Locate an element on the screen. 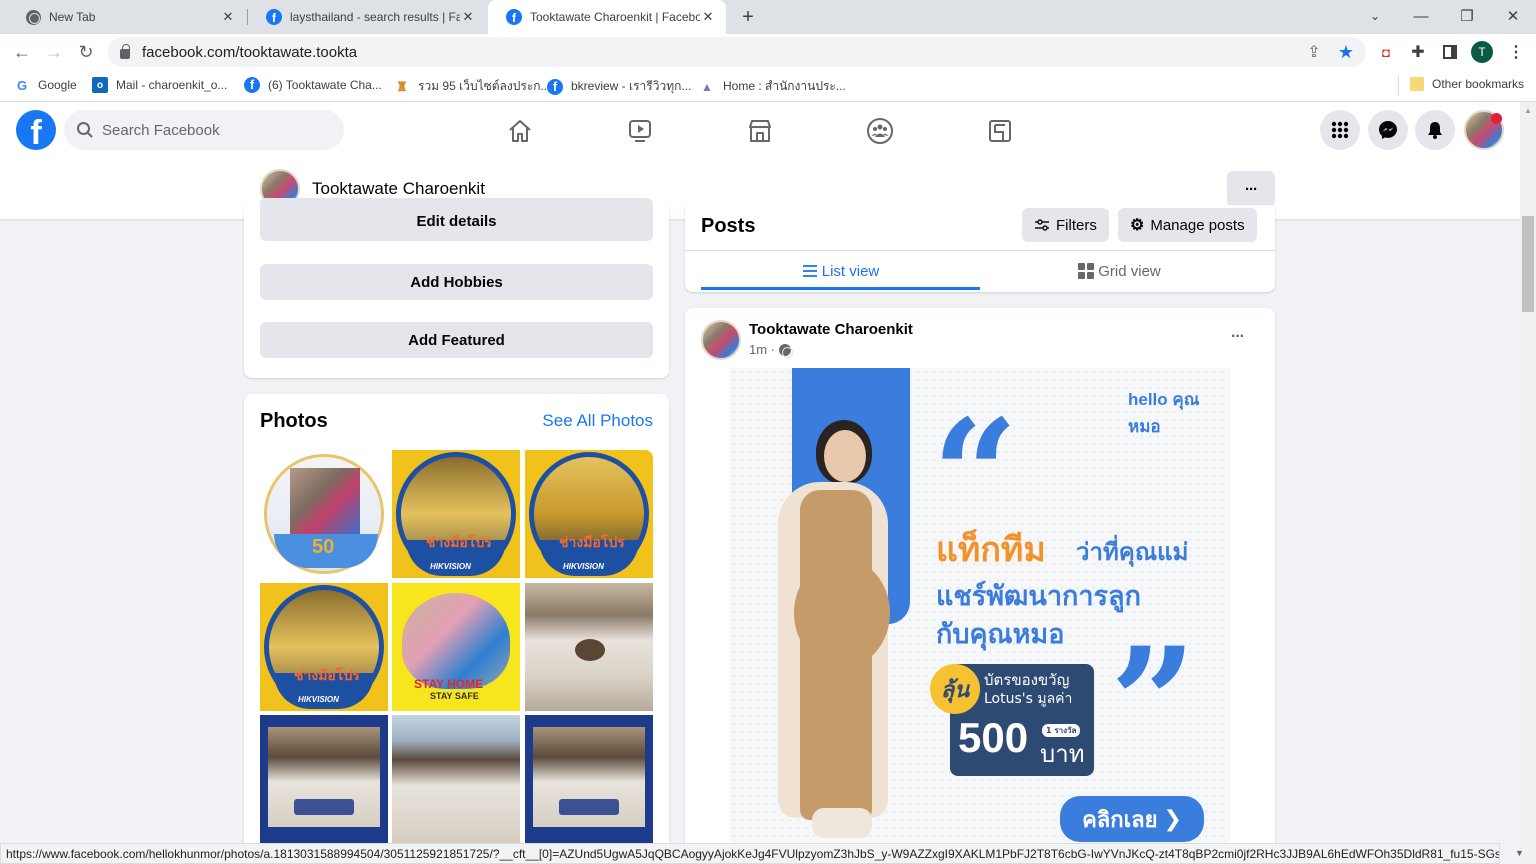 The width and height of the screenshot is (1536, 864). photo-thumbnail: 50 is located at coordinates (324, 514).